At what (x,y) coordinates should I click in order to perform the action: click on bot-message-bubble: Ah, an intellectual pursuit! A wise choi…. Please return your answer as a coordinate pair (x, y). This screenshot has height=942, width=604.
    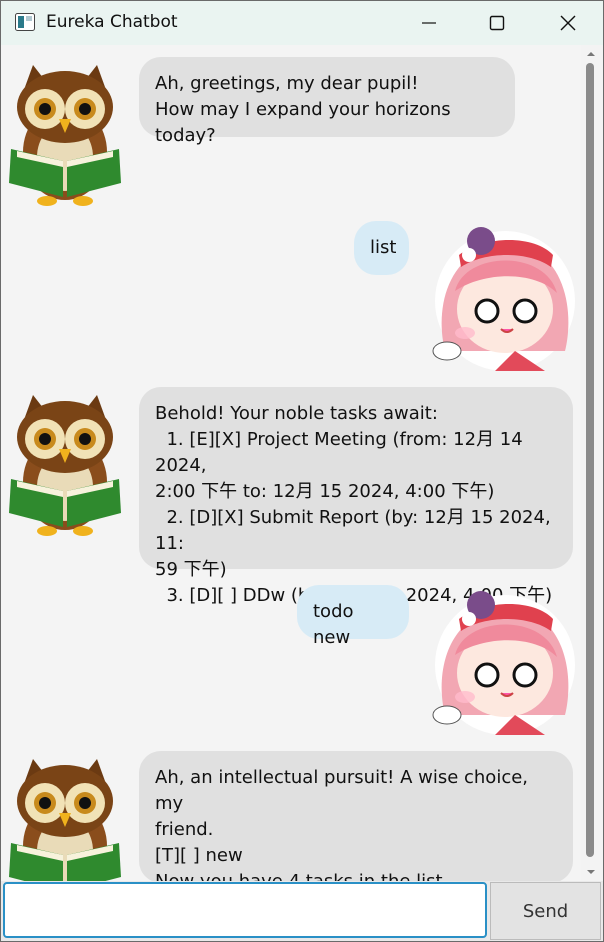
    Looking at the image, I should click on (356, 816).